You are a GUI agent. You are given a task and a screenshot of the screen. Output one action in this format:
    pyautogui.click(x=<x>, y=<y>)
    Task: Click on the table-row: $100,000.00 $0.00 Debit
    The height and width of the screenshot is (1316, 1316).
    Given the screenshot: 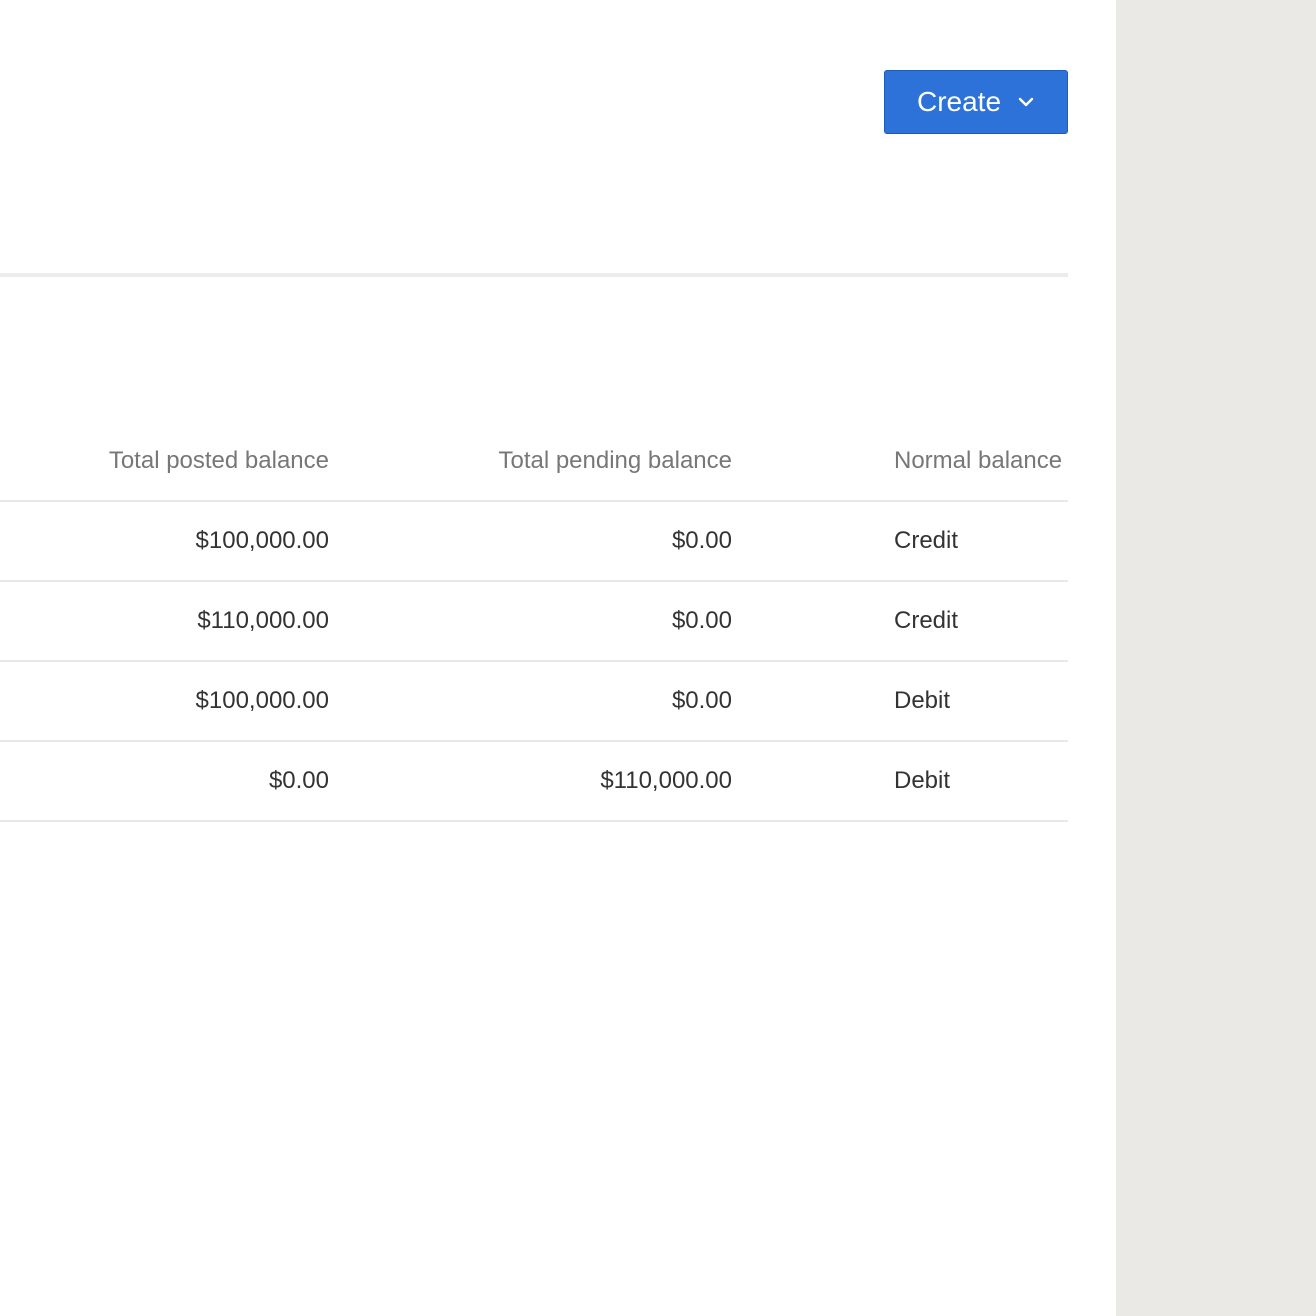 What is the action you would take?
    pyautogui.click(x=534, y=702)
    